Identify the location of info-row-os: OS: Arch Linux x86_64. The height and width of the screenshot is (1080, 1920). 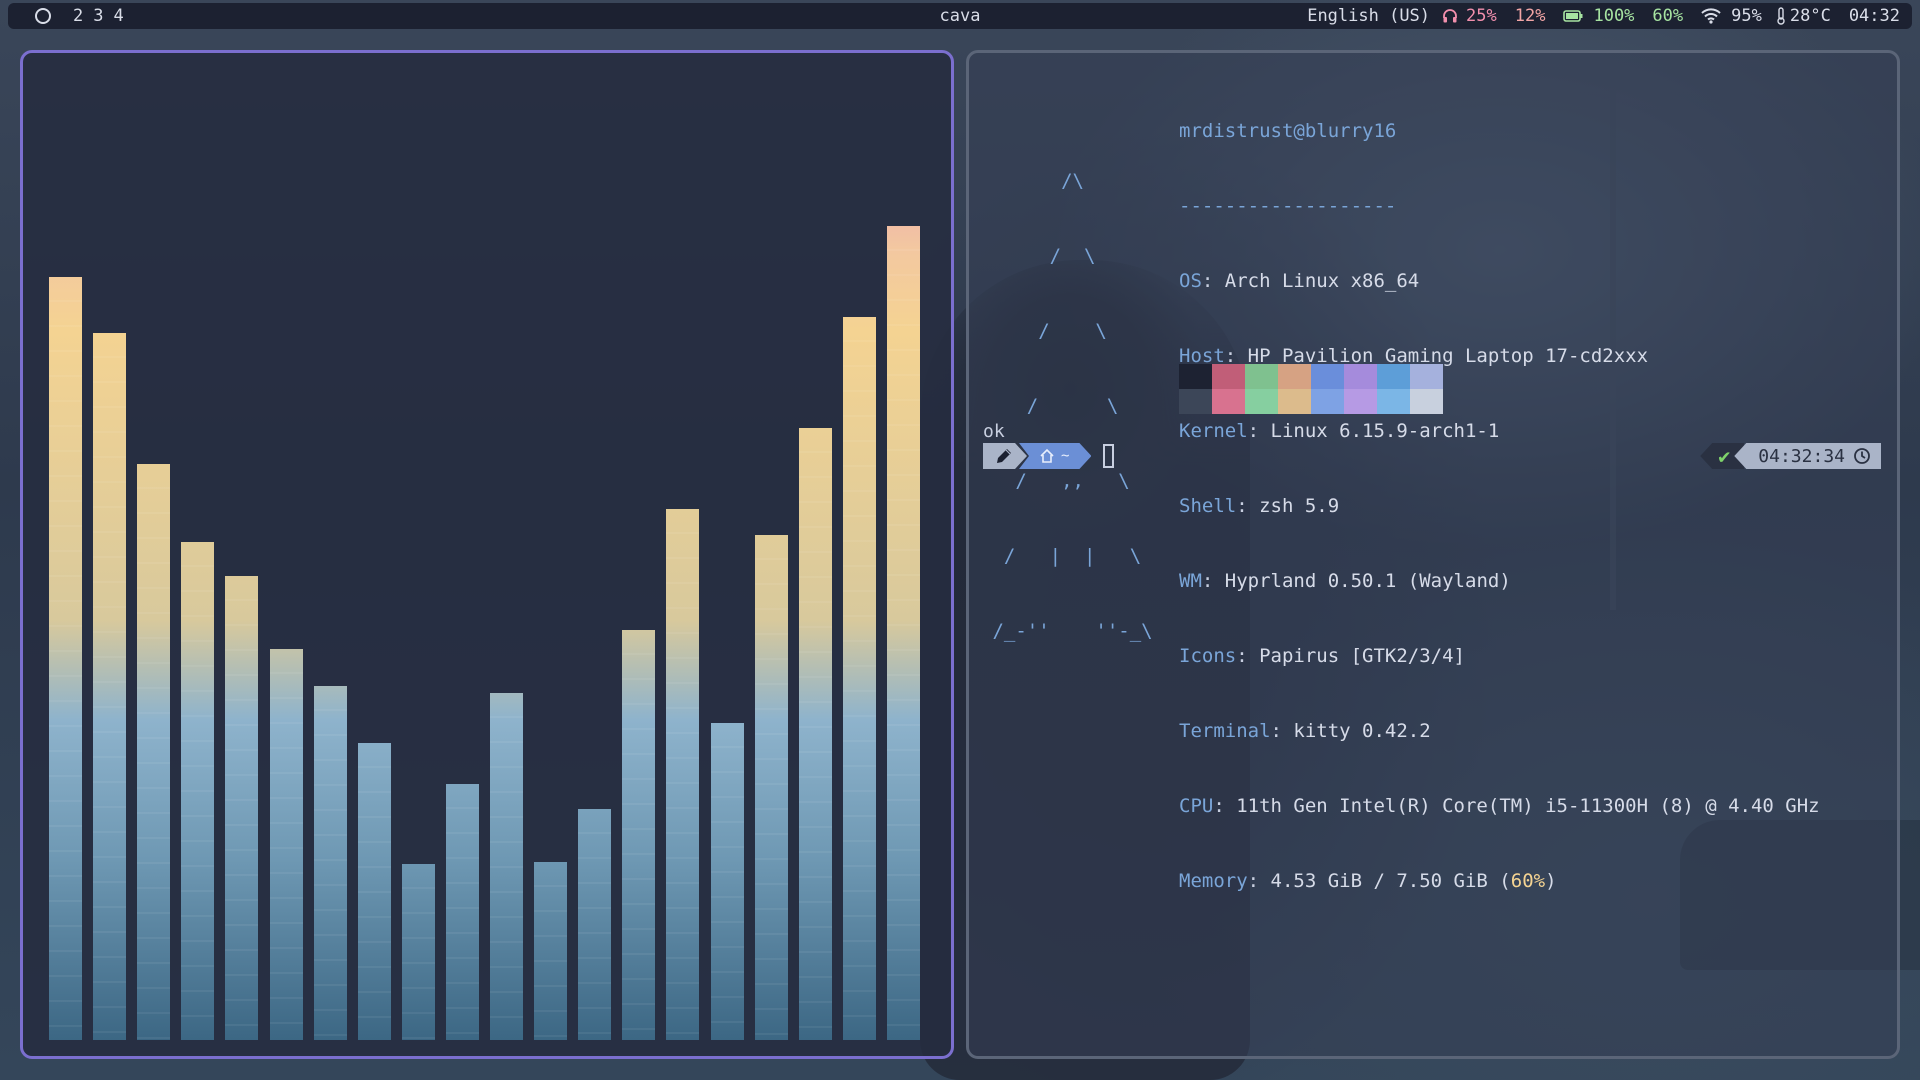
(1299, 281).